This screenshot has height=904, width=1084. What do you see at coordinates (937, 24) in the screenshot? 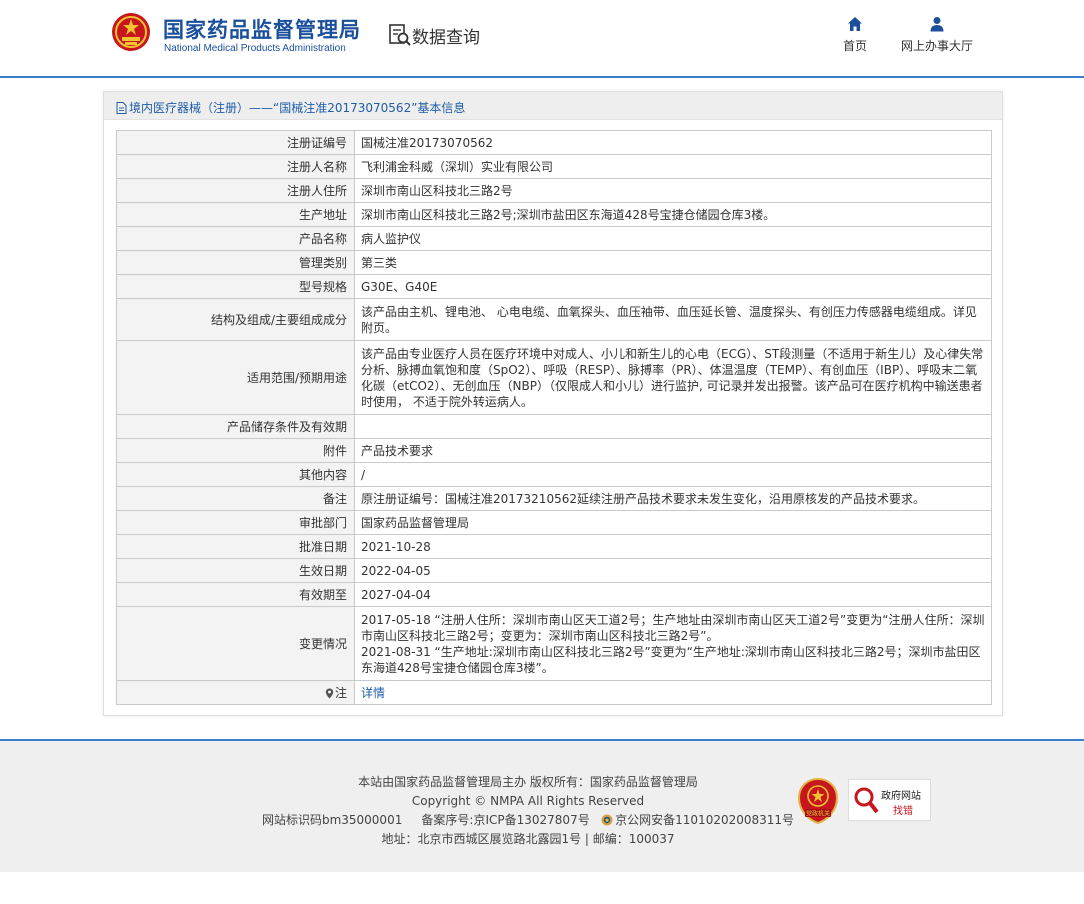
I see `user-icon` at bounding box center [937, 24].